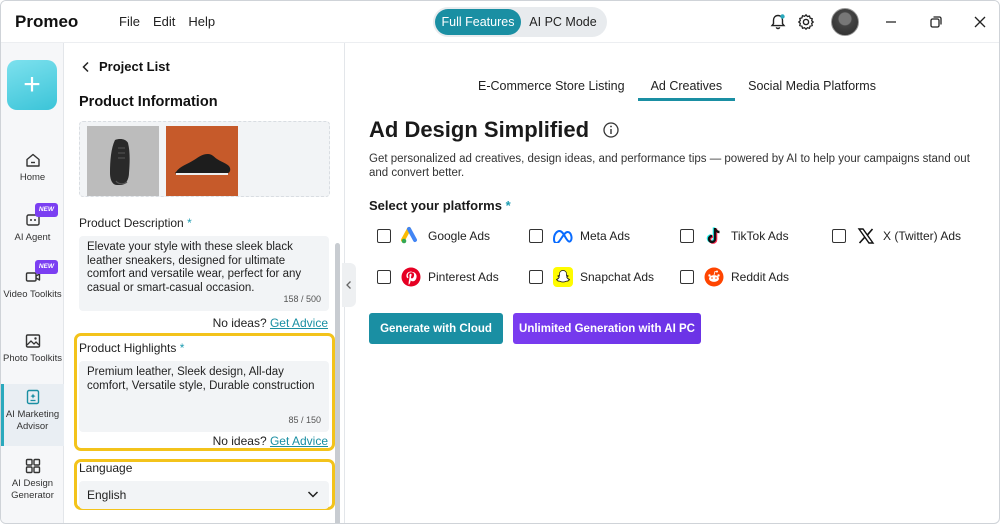 The height and width of the screenshot is (524, 1000). What do you see at coordinates (302, 298) in the screenshot?
I see `description-counter: 158 / 500` at bounding box center [302, 298].